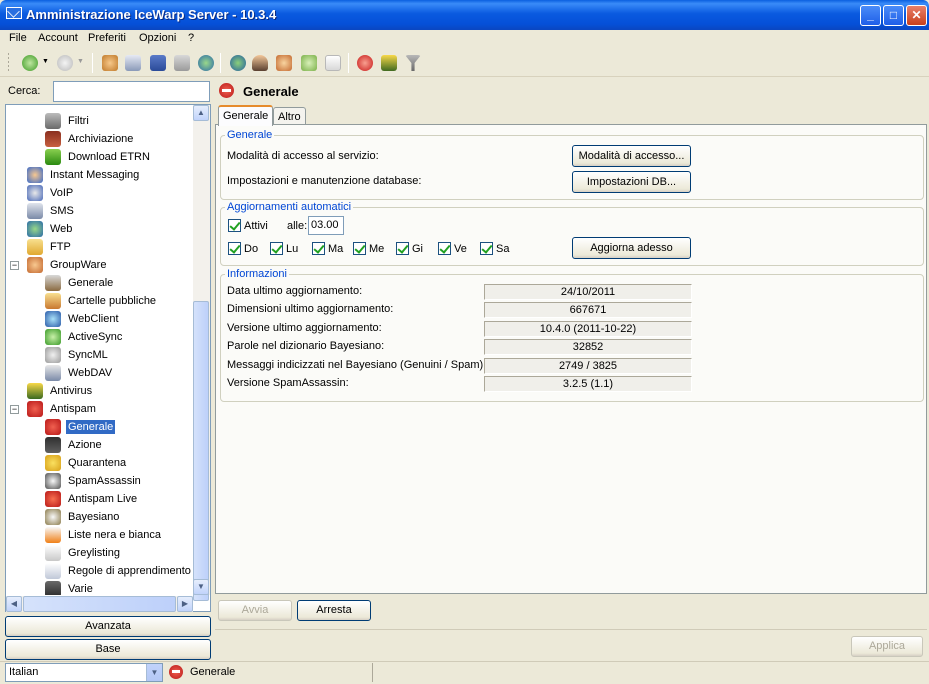 This screenshot has height=684, width=929. What do you see at coordinates (284, 63) in the screenshot?
I see `group-icon` at bounding box center [284, 63].